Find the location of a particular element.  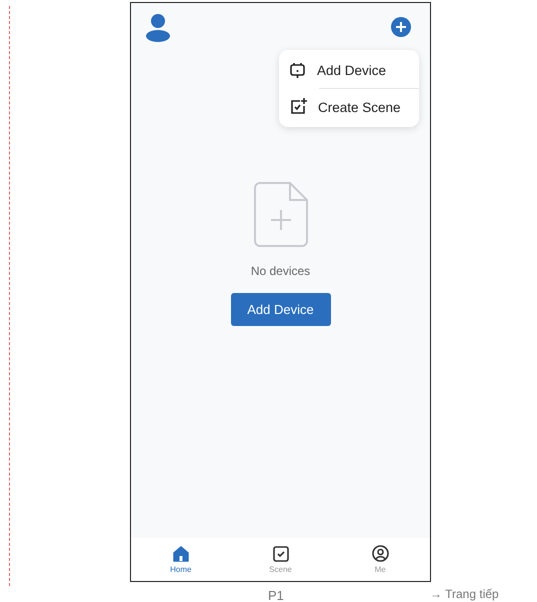

nav-tab: Home is located at coordinates (181, 559).